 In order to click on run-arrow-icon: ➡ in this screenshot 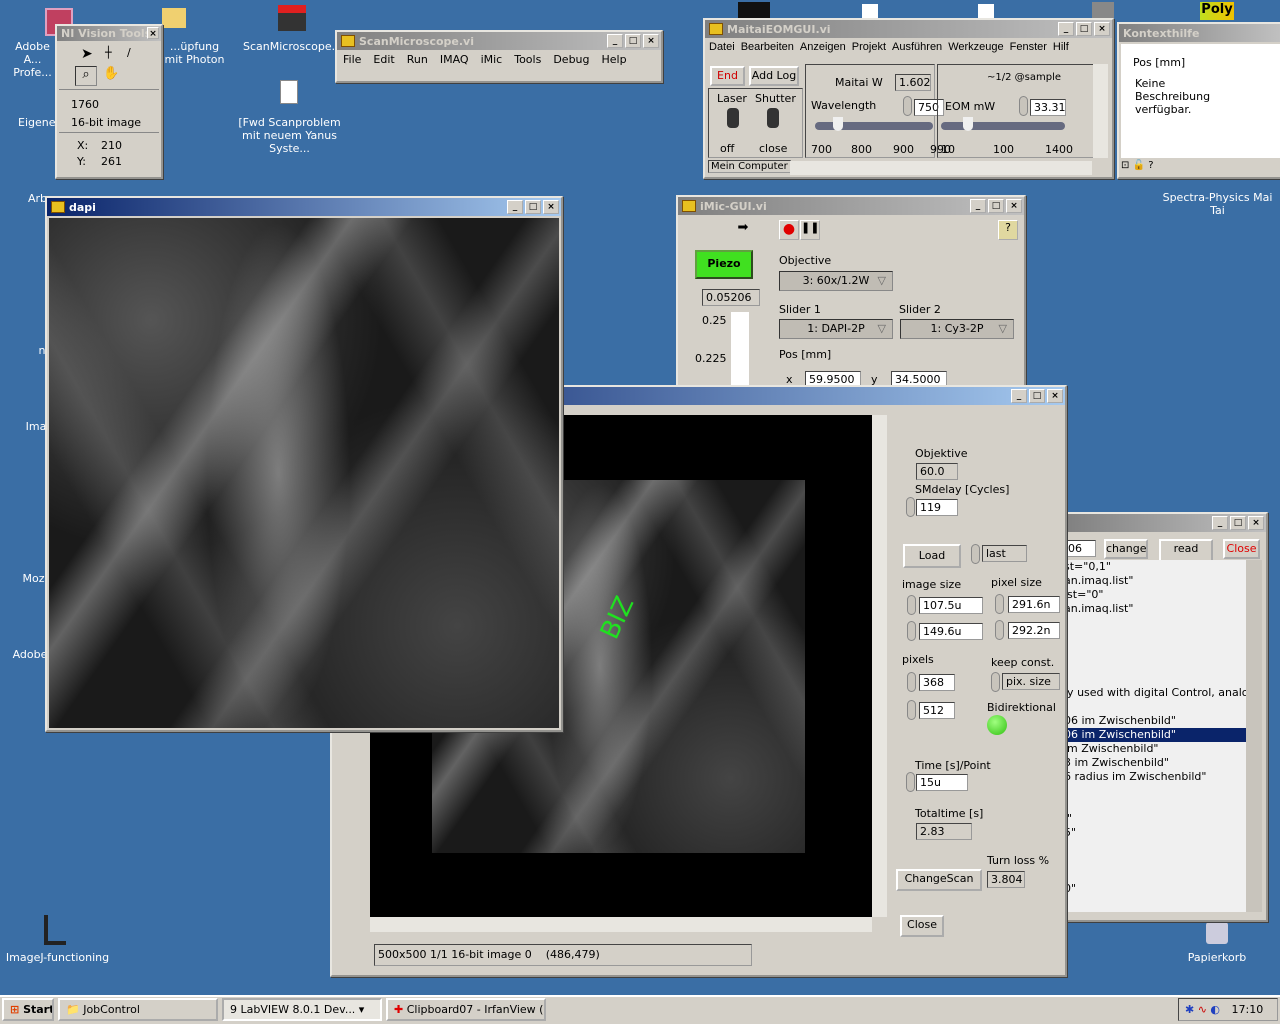, I will do `click(743, 230)`.